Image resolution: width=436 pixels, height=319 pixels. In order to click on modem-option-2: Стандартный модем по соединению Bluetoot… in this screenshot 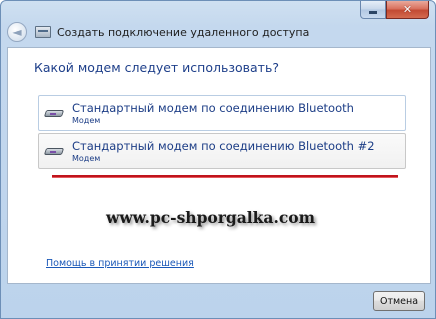, I will do `click(222, 151)`.